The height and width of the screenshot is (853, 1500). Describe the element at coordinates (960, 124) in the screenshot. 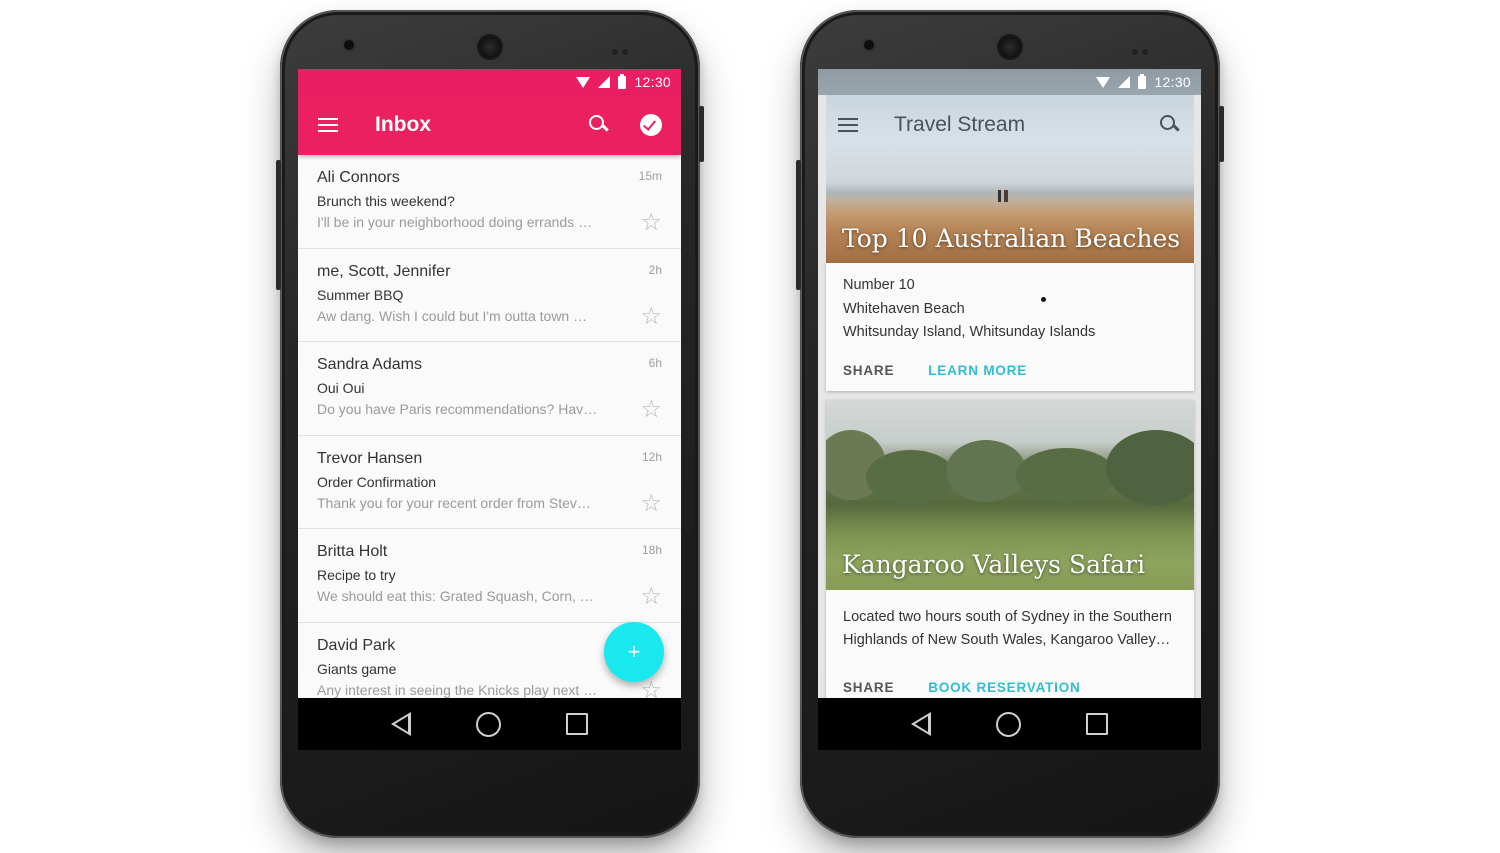

I see `page-title: Travel Stream` at that location.